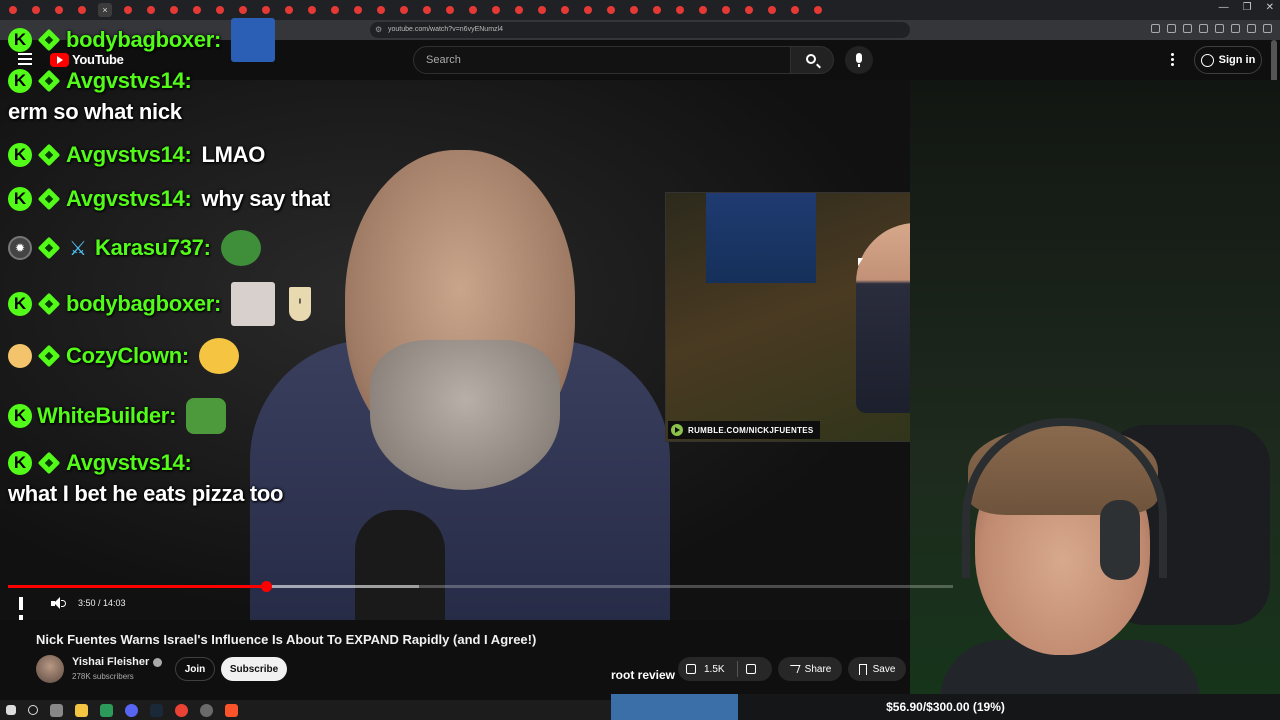 This screenshot has width=1280, height=720. I want to click on search-taskbar-icon, so click(33, 710).